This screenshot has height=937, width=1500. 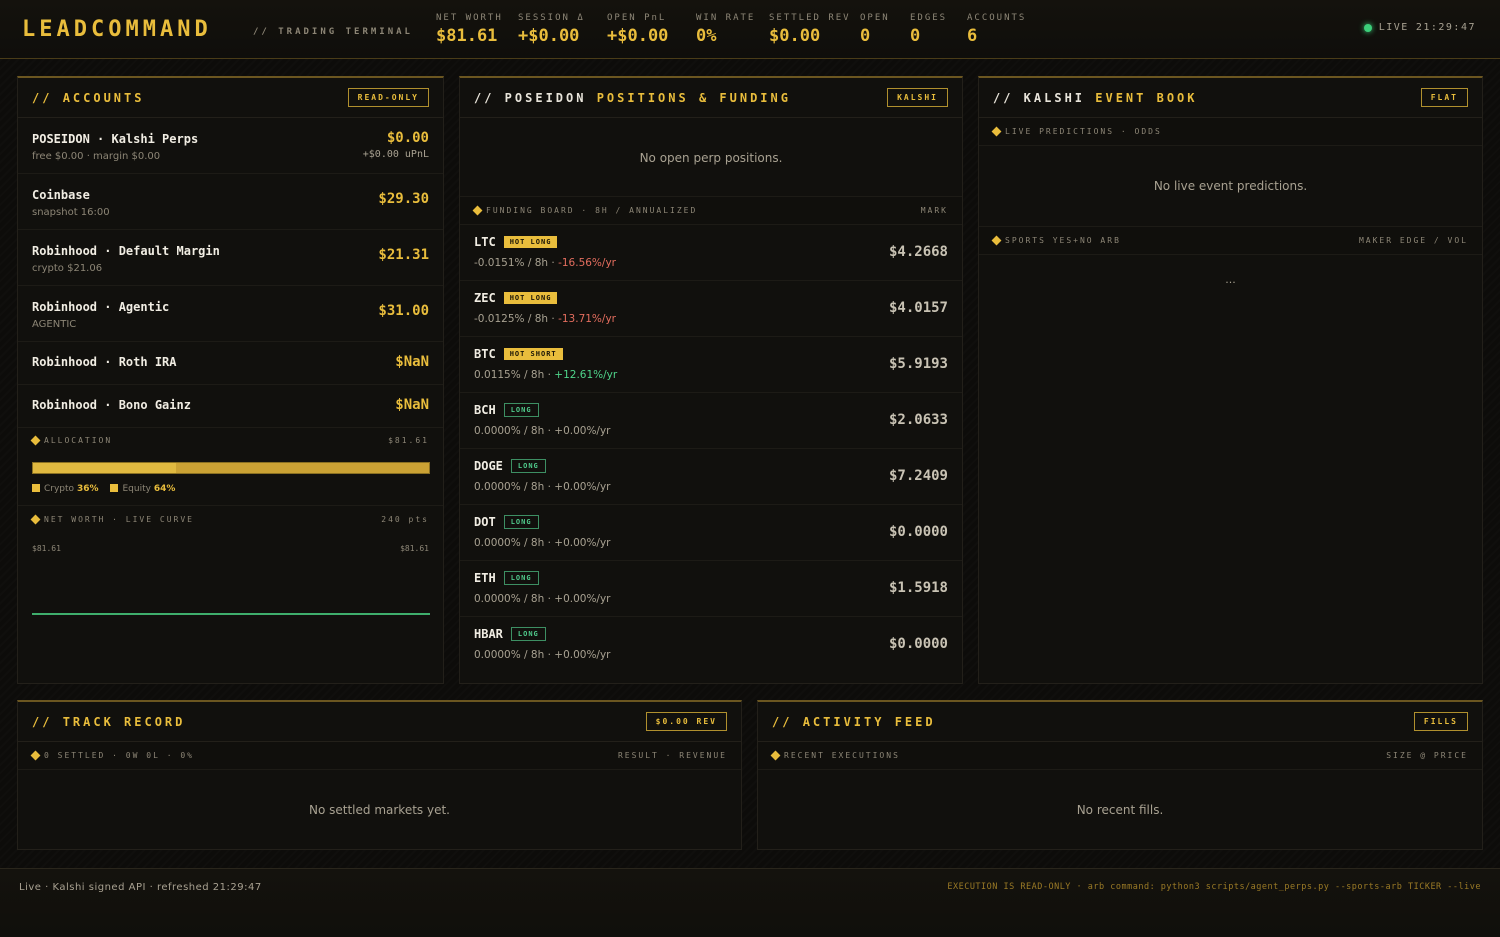 I want to click on settled-summary-text: 0 SETTLED · 0W 0L · 0%, so click(x=119, y=755).